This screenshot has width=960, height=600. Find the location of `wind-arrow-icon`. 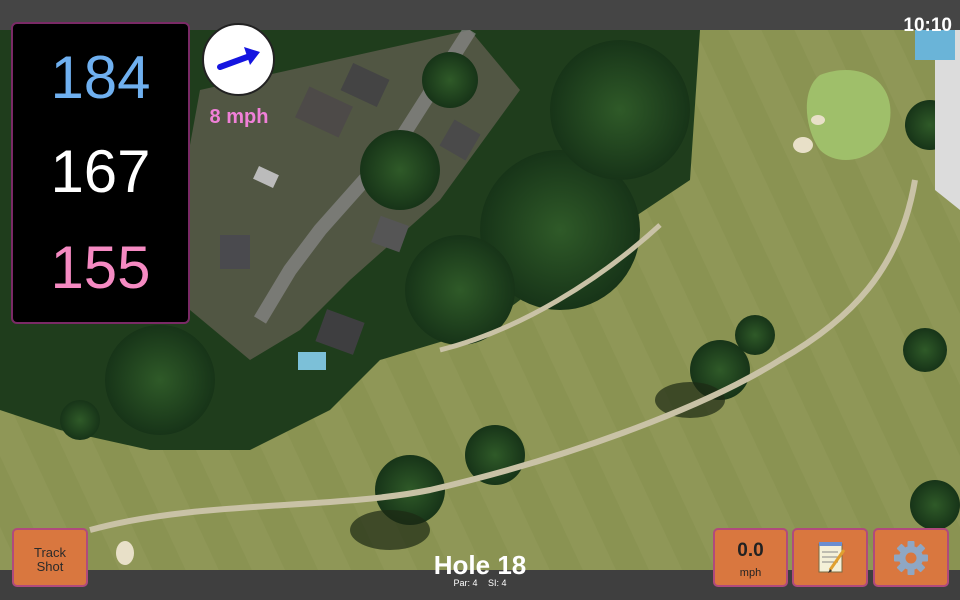

wind-arrow-icon is located at coordinates (238, 58).